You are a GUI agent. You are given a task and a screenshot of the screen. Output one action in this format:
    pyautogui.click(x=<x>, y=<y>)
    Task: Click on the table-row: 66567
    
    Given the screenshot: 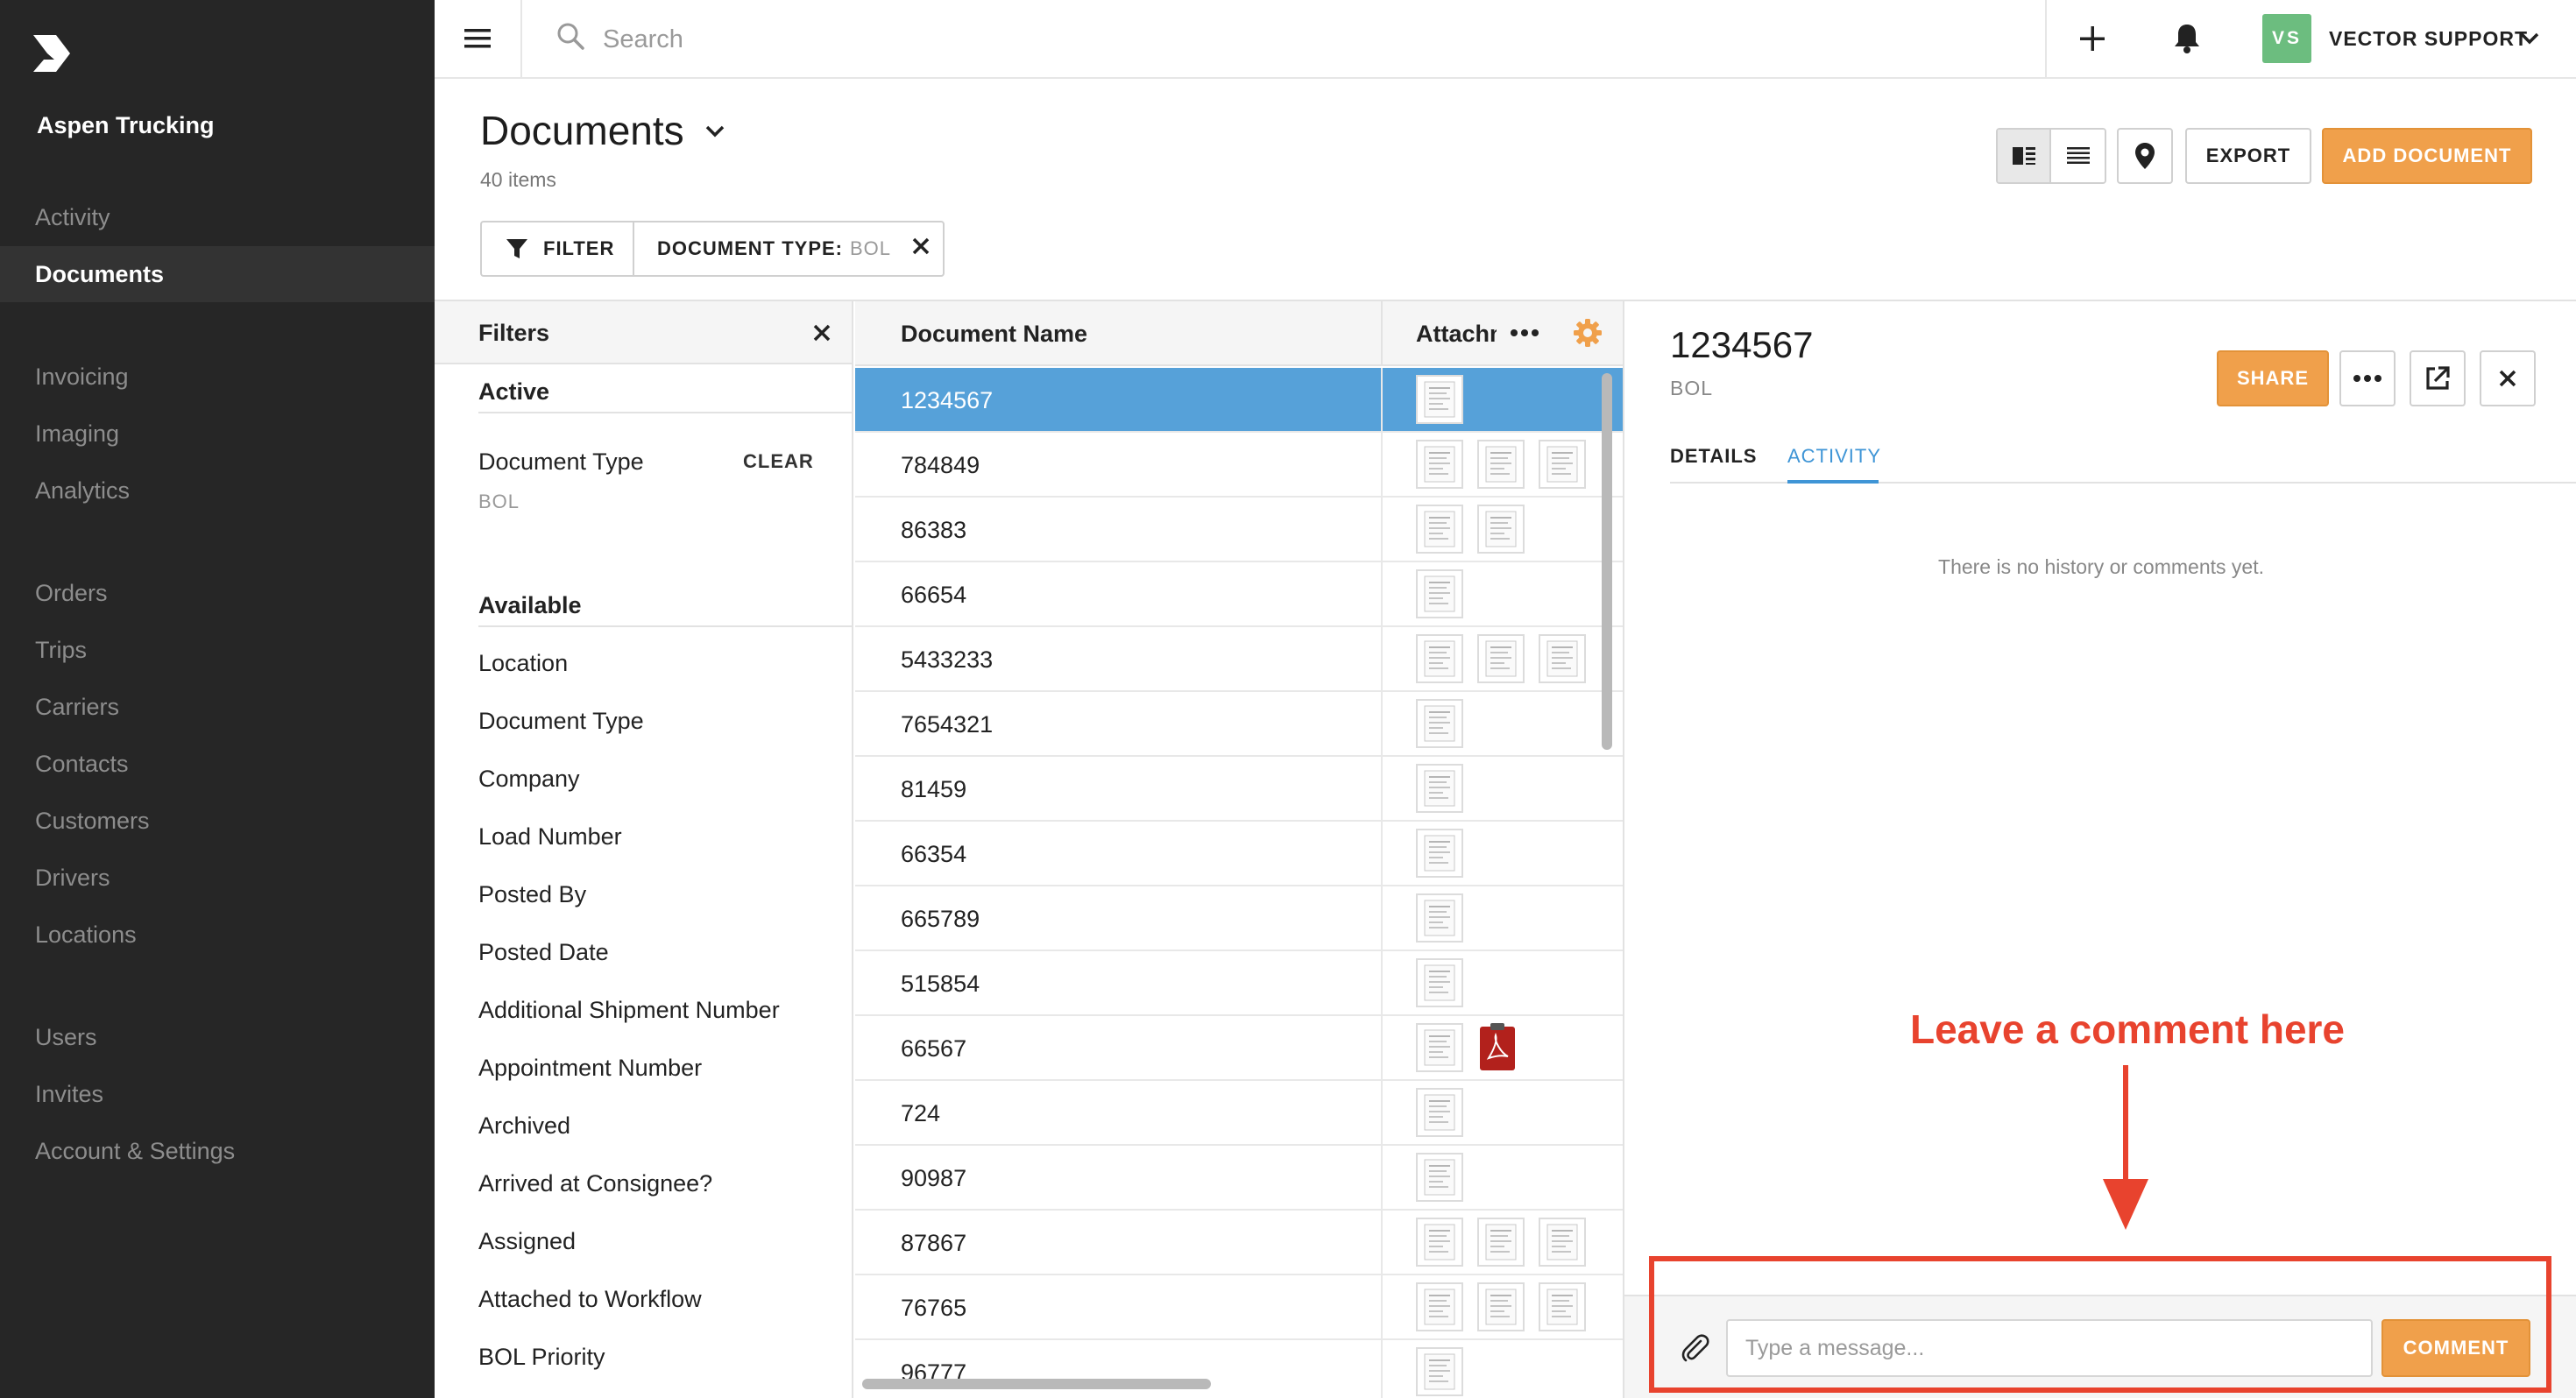 What is the action you would take?
    pyautogui.click(x=1239, y=1048)
    